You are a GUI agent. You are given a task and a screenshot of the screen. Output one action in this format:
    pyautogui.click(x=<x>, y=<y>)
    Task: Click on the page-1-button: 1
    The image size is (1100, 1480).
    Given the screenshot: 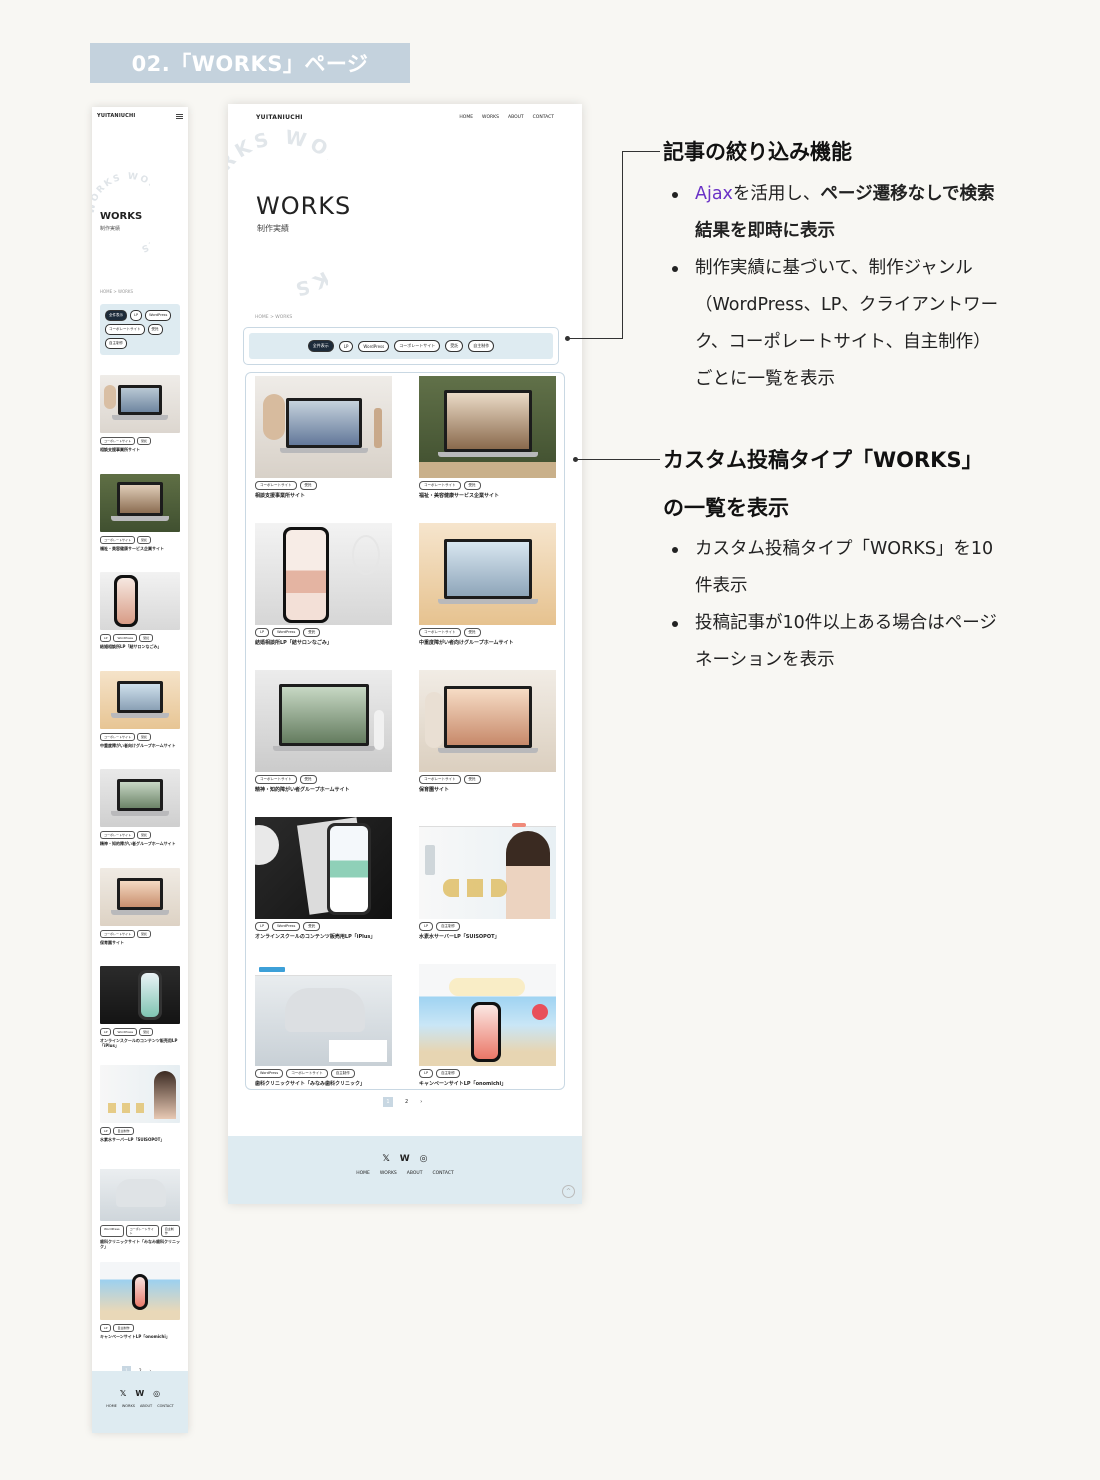 What is the action you would take?
    pyautogui.click(x=388, y=1102)
    